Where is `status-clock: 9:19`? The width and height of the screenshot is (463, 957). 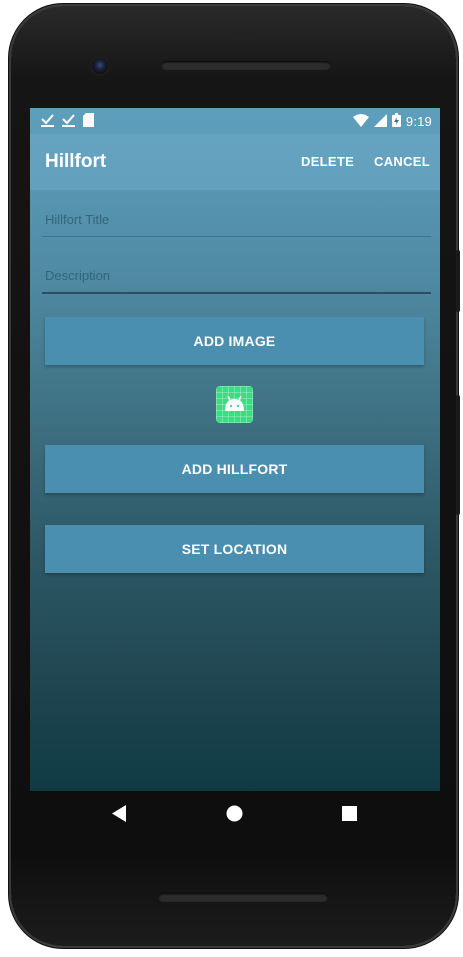
status-clock: 9:19 is located at coordinates (418, 121).